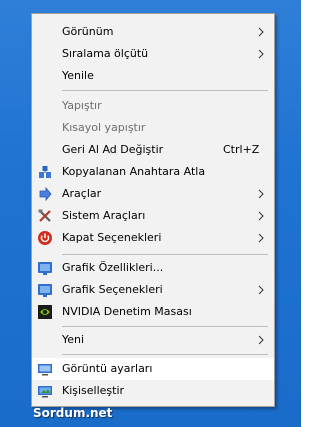 This screenshot has width=320, height=427. I want to click on menu-item-label: Sistem Araçları, so click(104, 215).